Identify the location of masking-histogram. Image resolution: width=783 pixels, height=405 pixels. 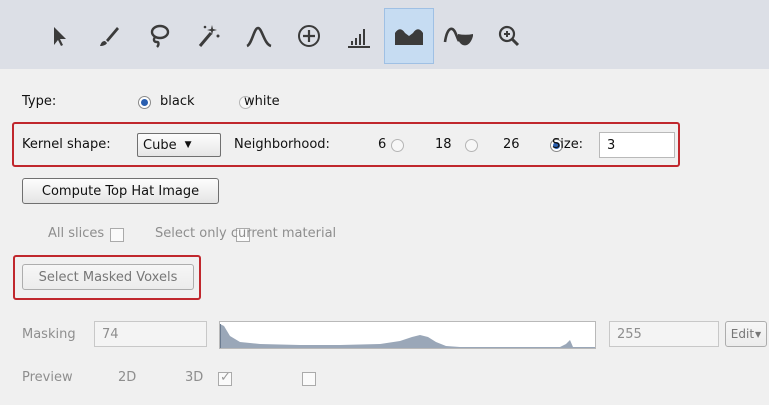
(407, 335).